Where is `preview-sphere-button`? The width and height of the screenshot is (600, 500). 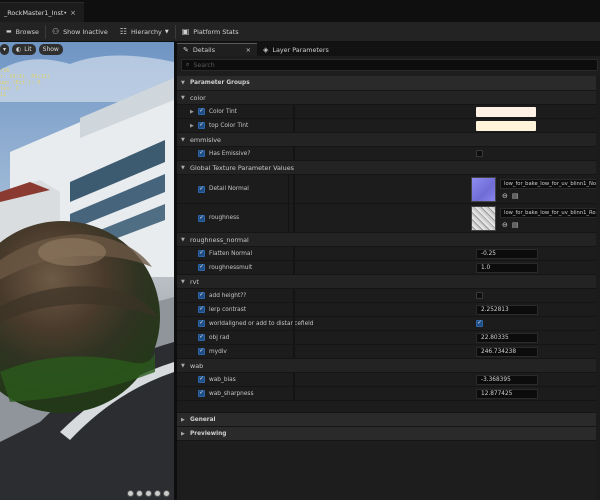
preview-sphere-button is located at coordinates (139, 493).